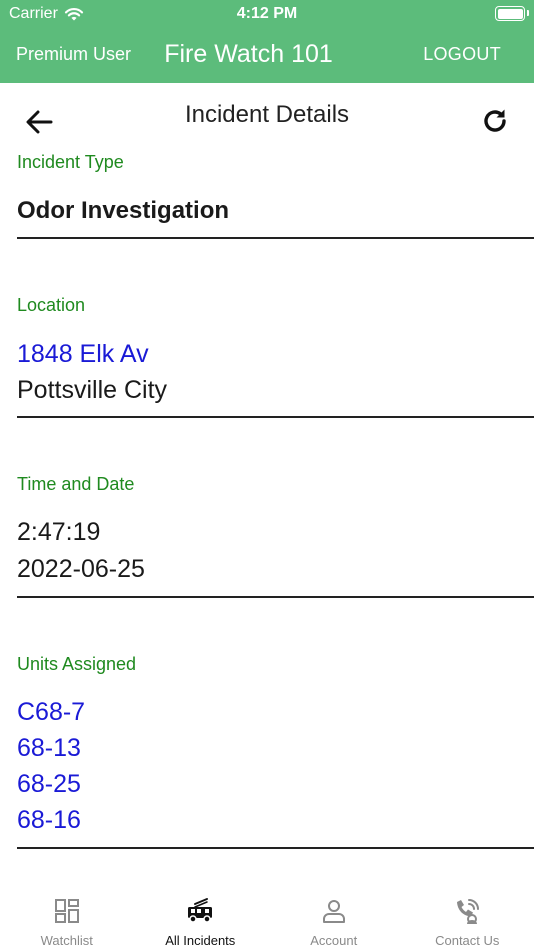 The height and width of the screenshot is (950, 534). What do you see at coordinates (528, 13) in the screenshot?
I see `battery-cap` at bounding box center [528, 13].